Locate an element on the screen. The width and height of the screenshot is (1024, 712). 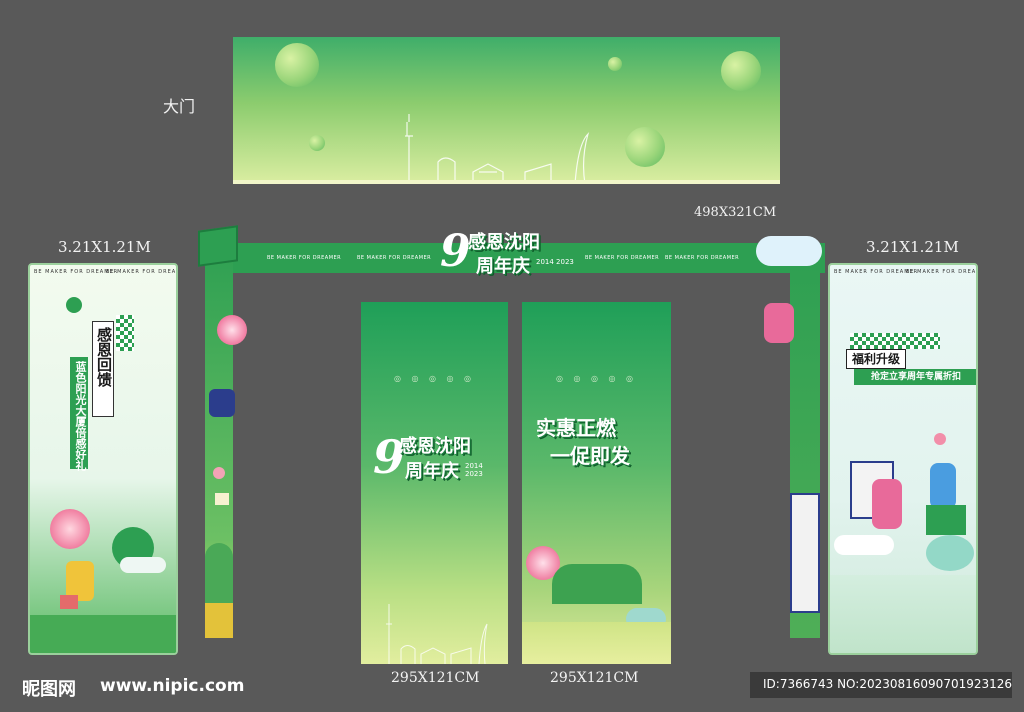
arch-title: 9 感恩沈阳 周年庆 2014 2023 is located at coordinates (510, 257).